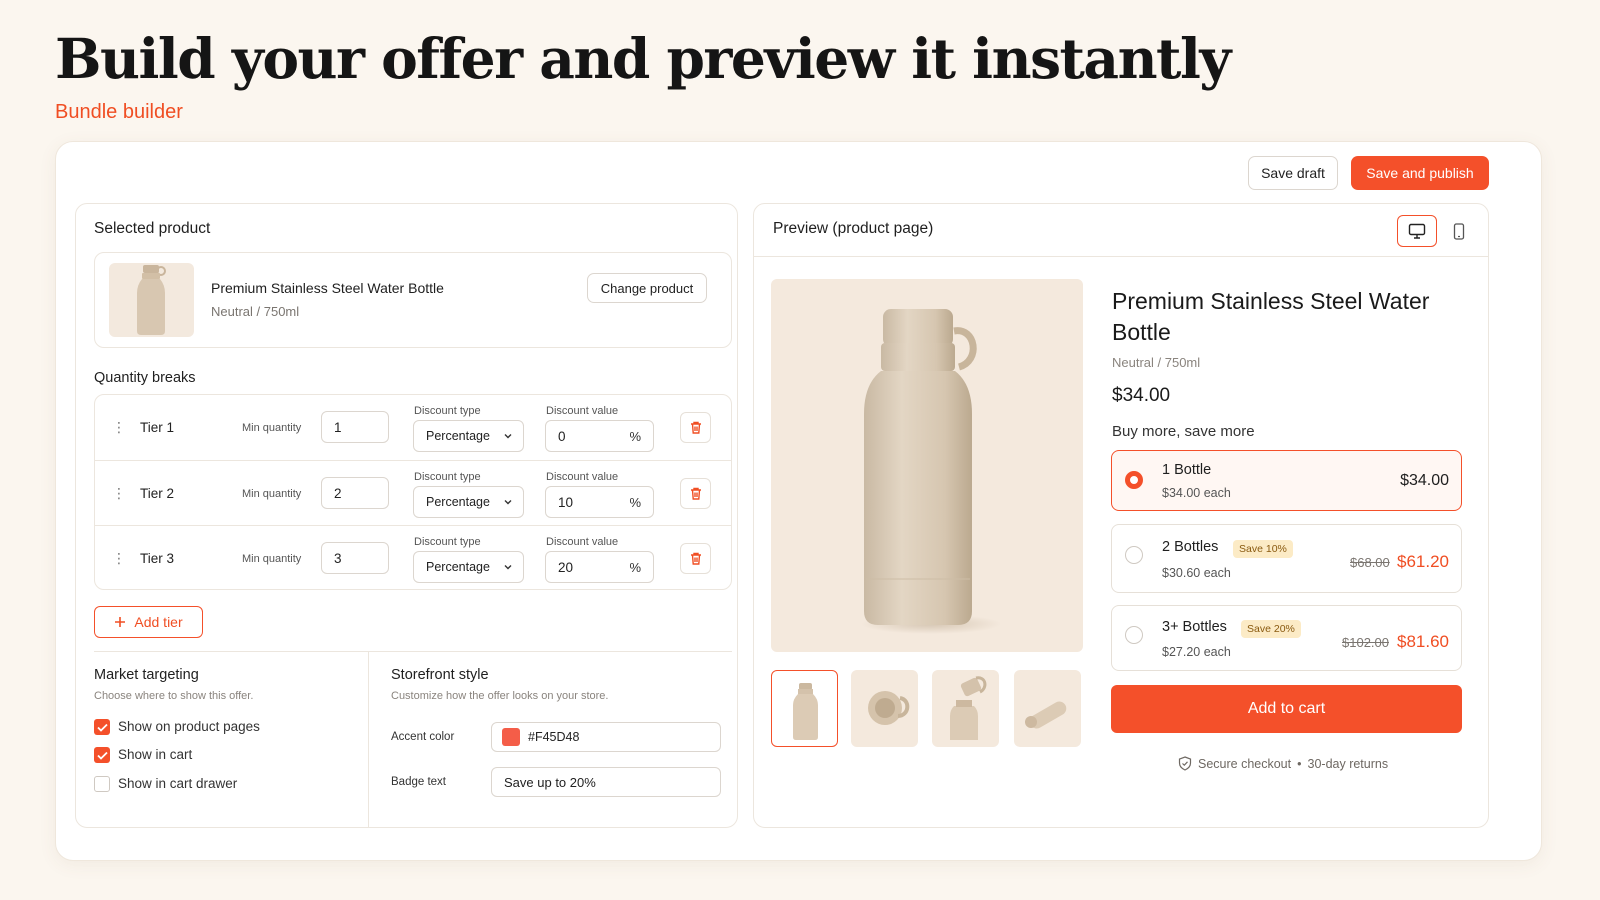 This screenshot has width=1600, height=900. Describe the element at coordinates (327, 288) in the screenshot. I see `product-name: Premium Stainless Steel Water Bottle` at that location.